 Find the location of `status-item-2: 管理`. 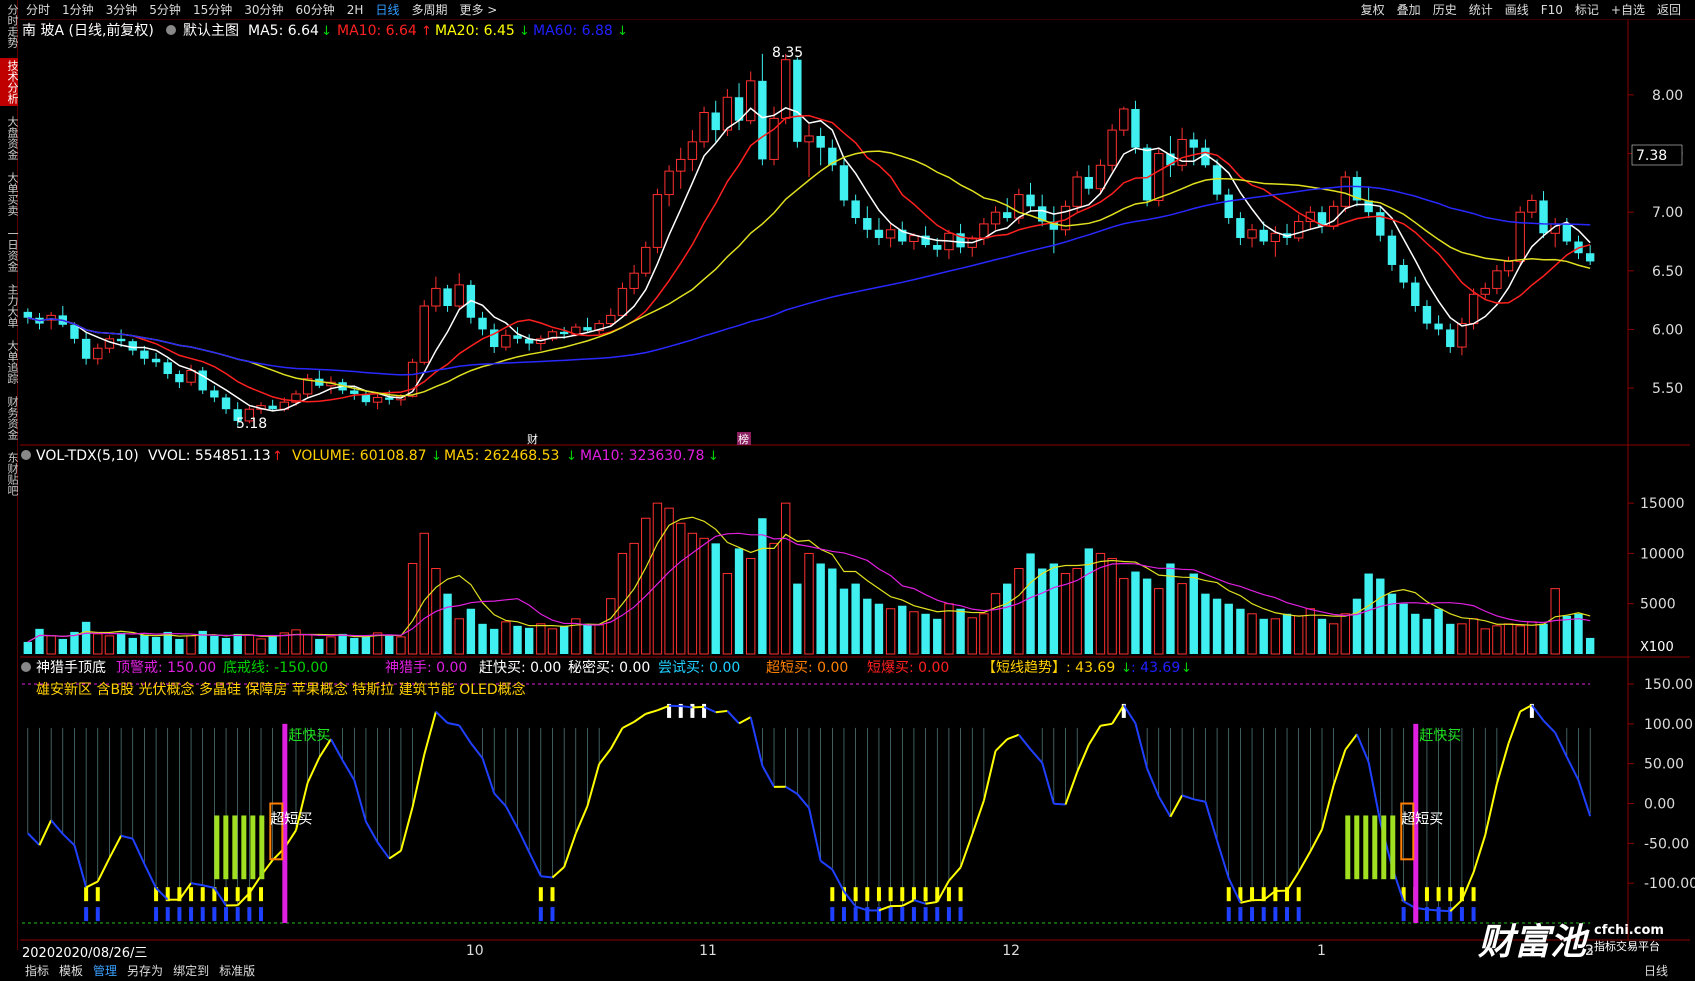

status-item-2: 管理 is located at coordinates (105, 970).